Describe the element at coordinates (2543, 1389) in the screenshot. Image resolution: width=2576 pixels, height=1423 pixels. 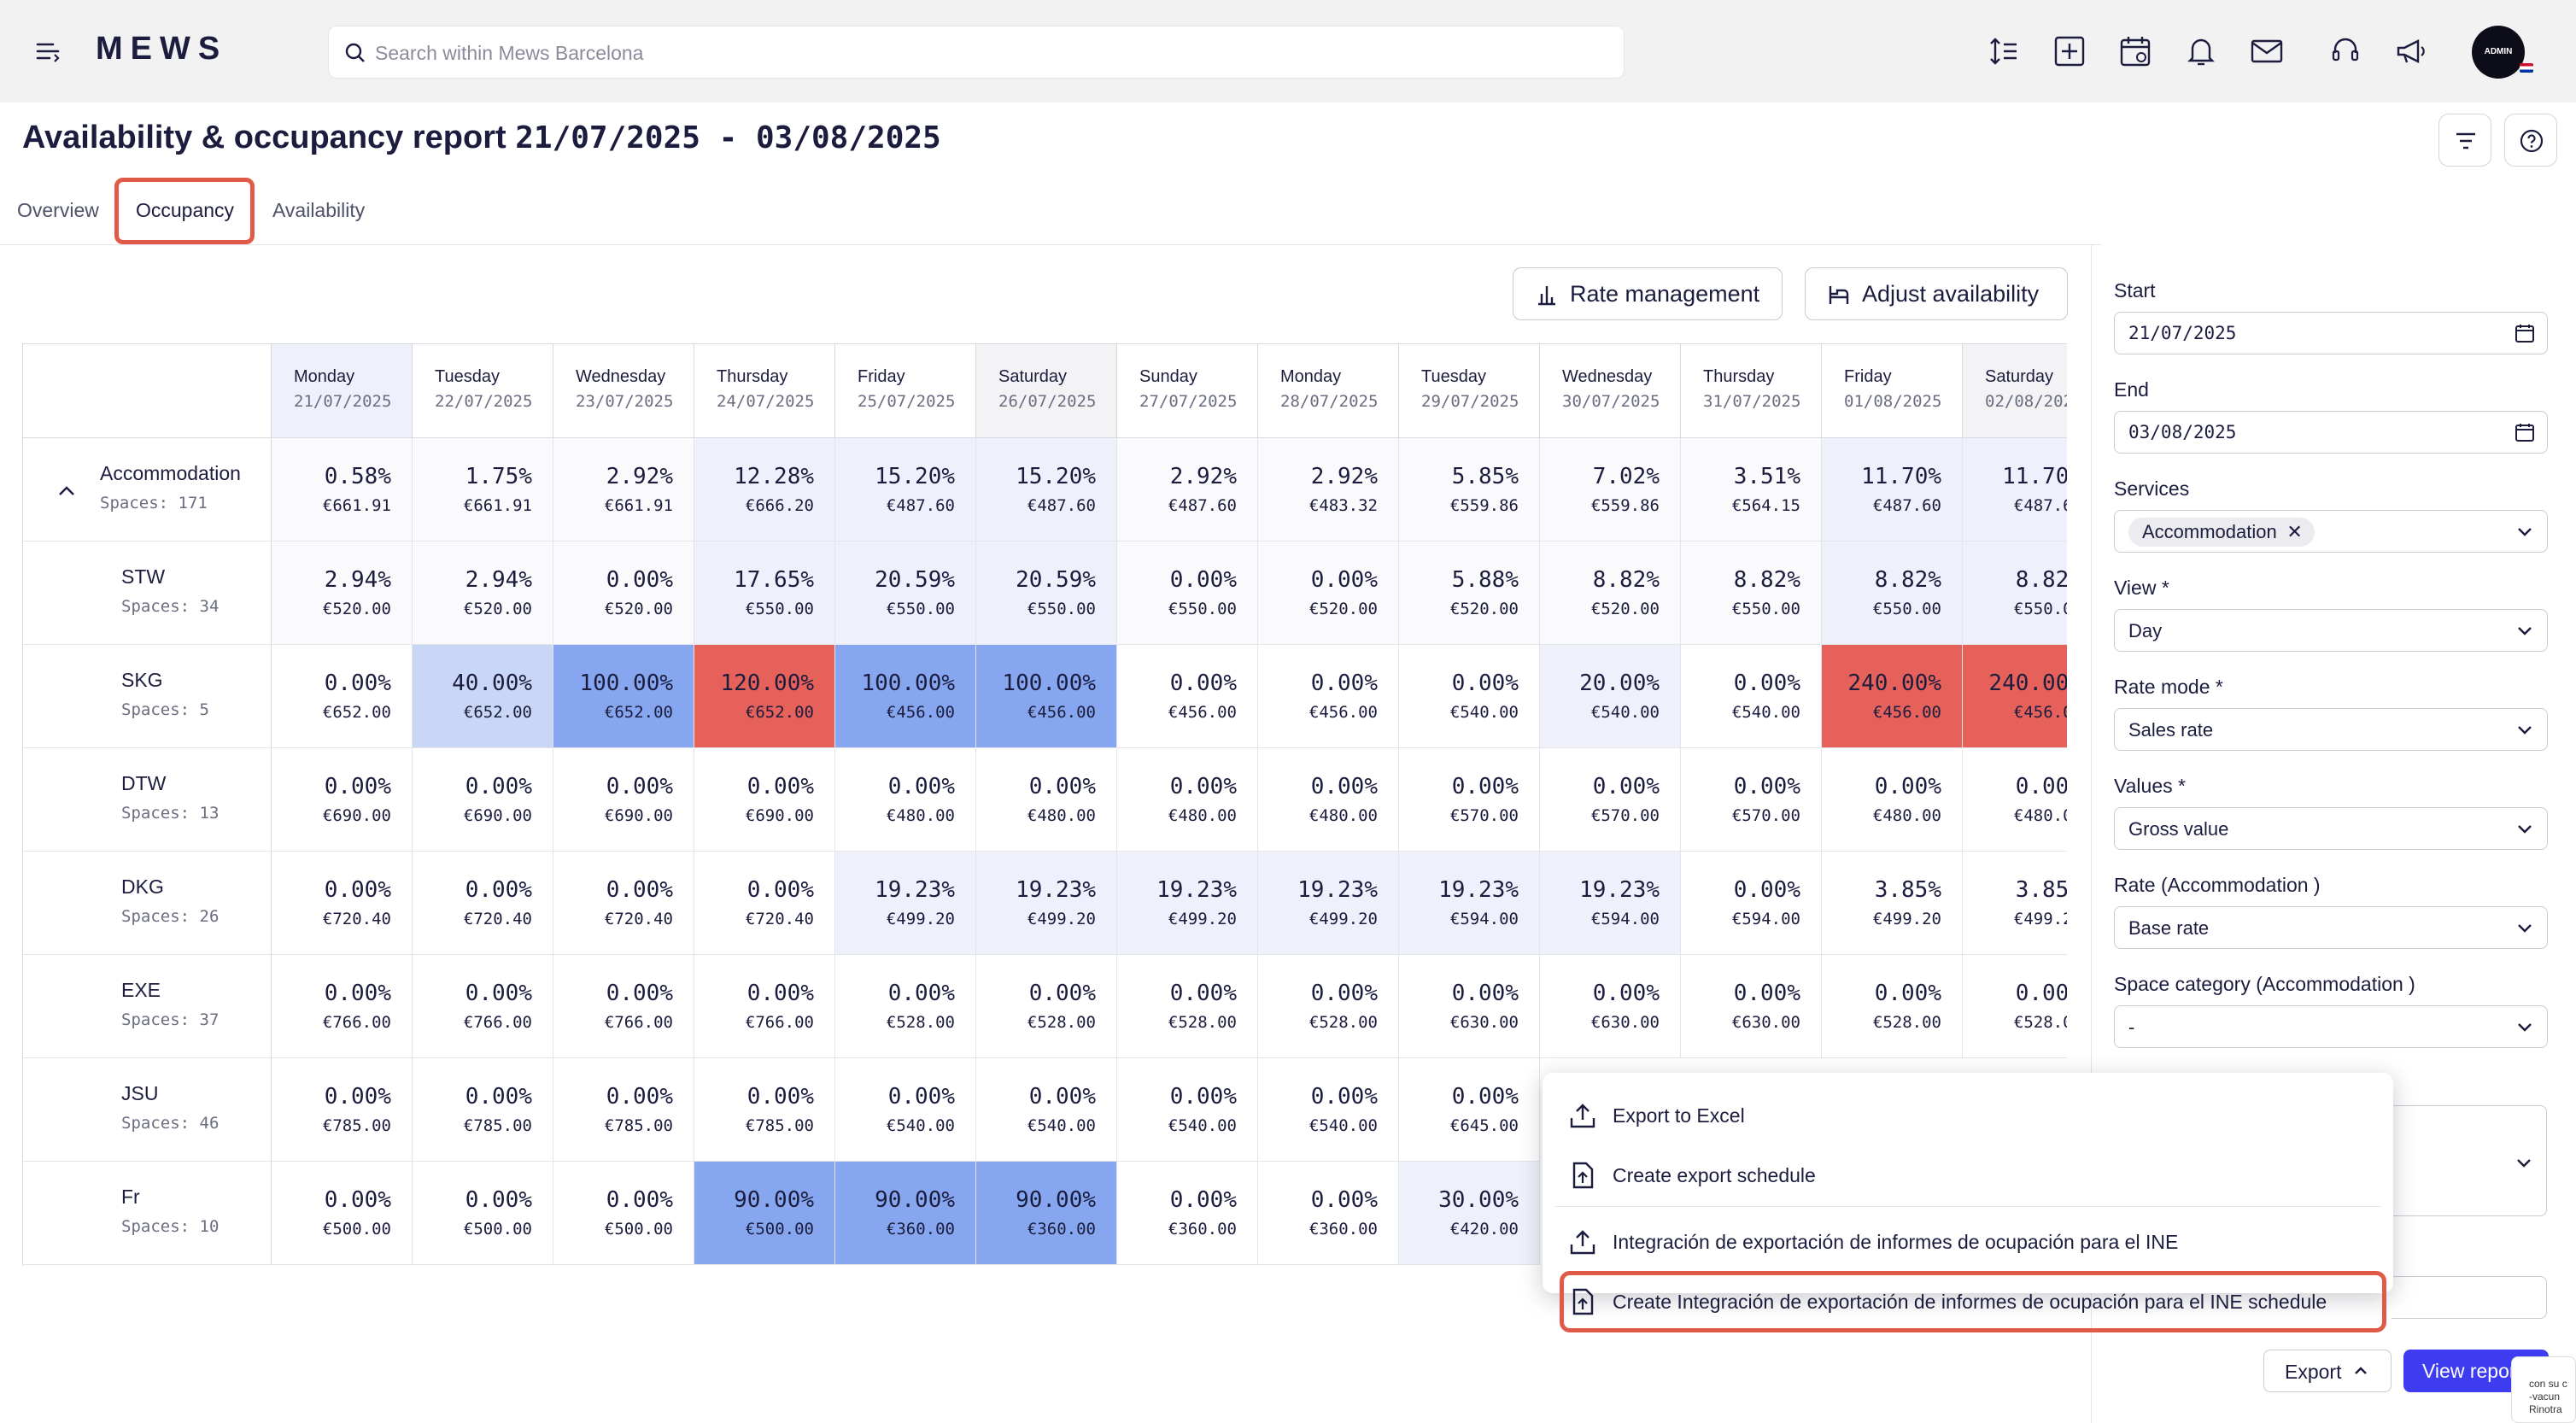
I see `cookie-popup: con su c -vacun Rinotra` at that location.